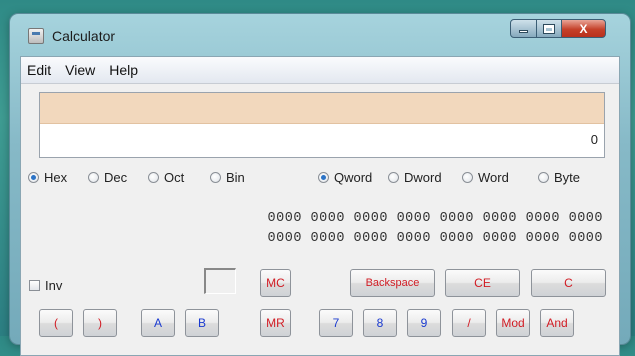 The width and height of the screenshot is (635, 356). I want to click on radio-dword-indicator, so click(393, 177).